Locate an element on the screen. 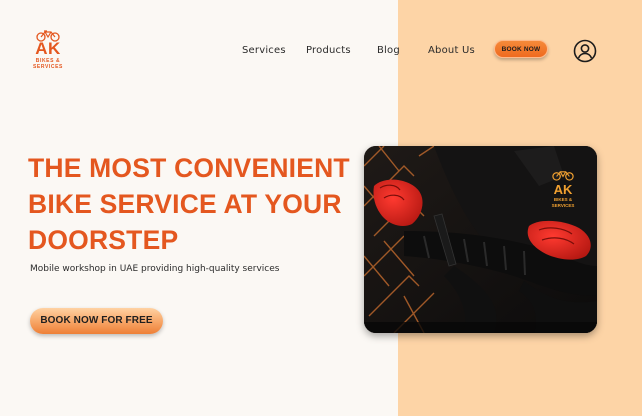 The width and height of the screenshot is (642, 416). book-now-button: BOOK NOW is located at coordinates (521, 49).